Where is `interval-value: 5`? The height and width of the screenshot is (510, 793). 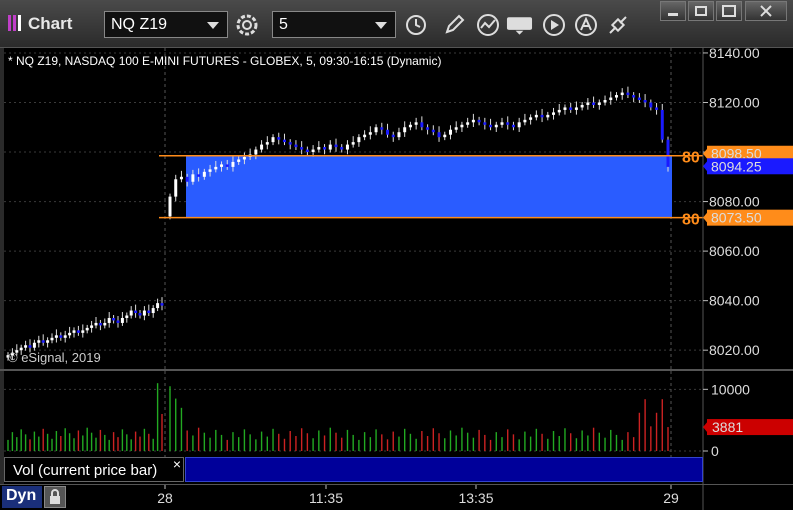
interval-value: 5 is located at coordinates (283, 24).